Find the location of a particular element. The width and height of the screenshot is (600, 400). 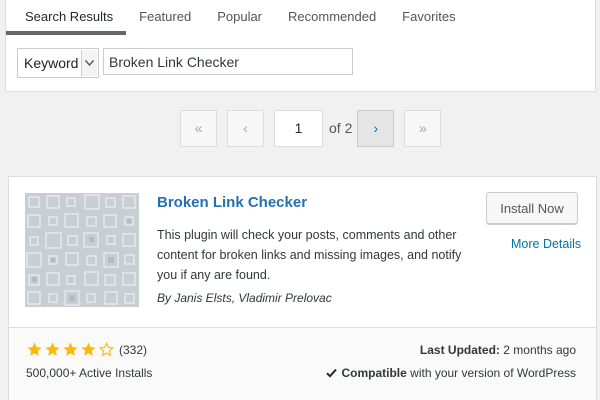

pagination: « ‹ of 2 › » is located at coordinates (311, 128).